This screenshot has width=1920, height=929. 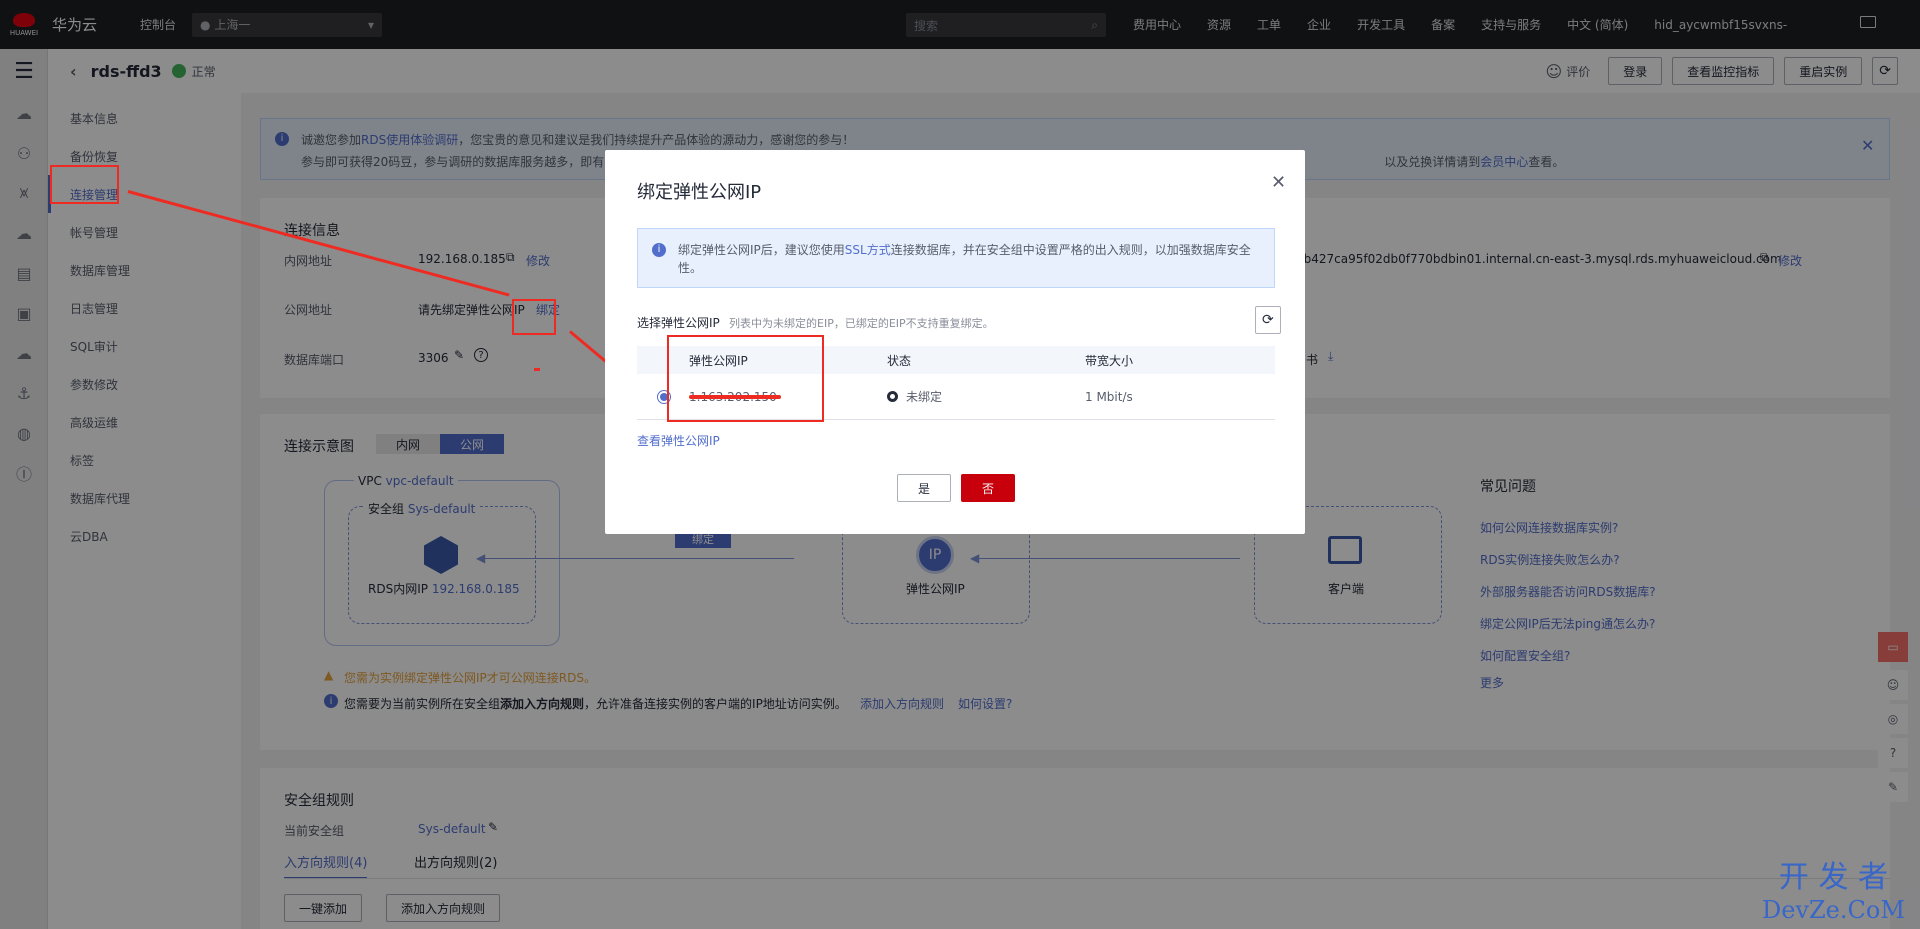 I want to click on dialog-refresh-icon: ⟳, so click(x=1268, y=320).